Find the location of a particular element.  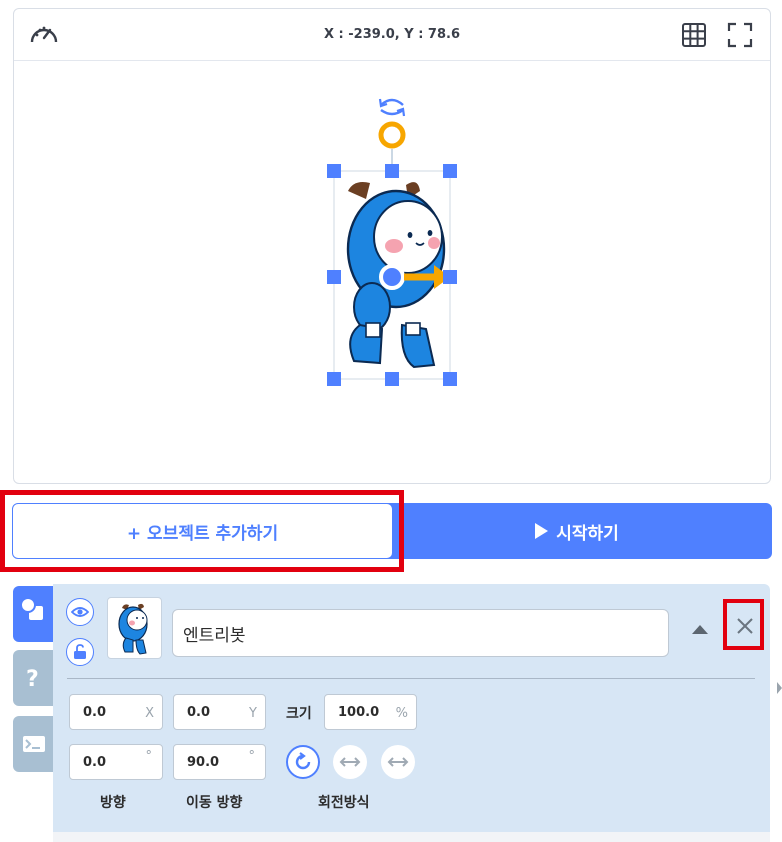

add-object-highlight is located at coordinates (202, 531).